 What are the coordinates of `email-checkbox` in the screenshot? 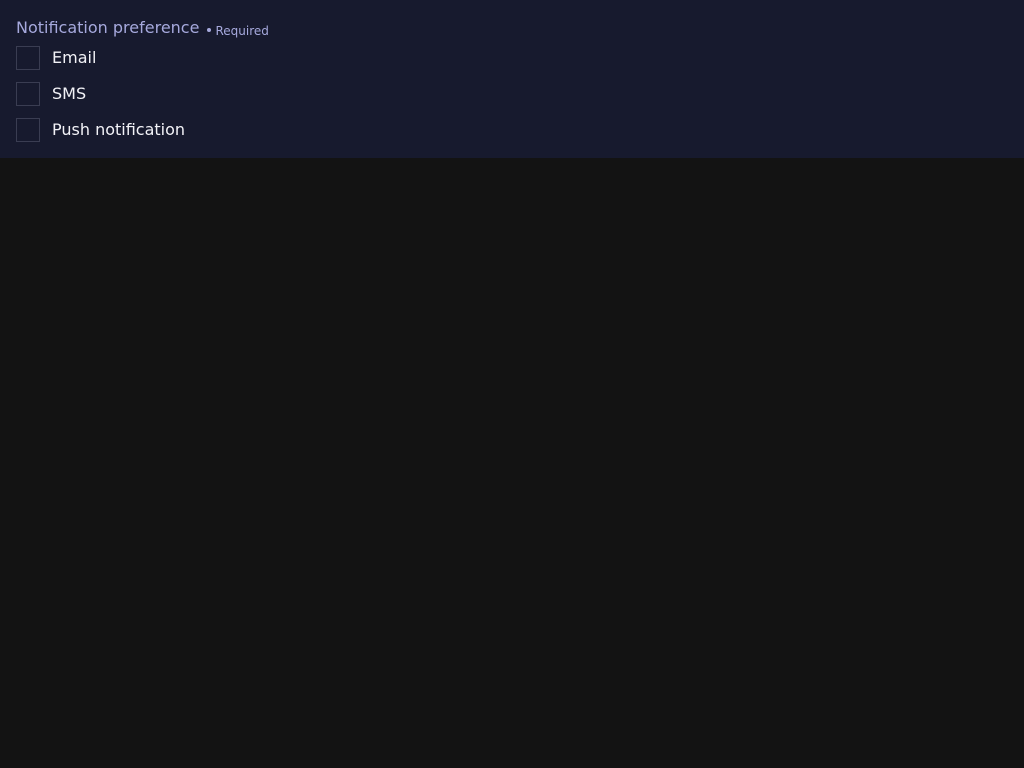 It's located at (28, 58).